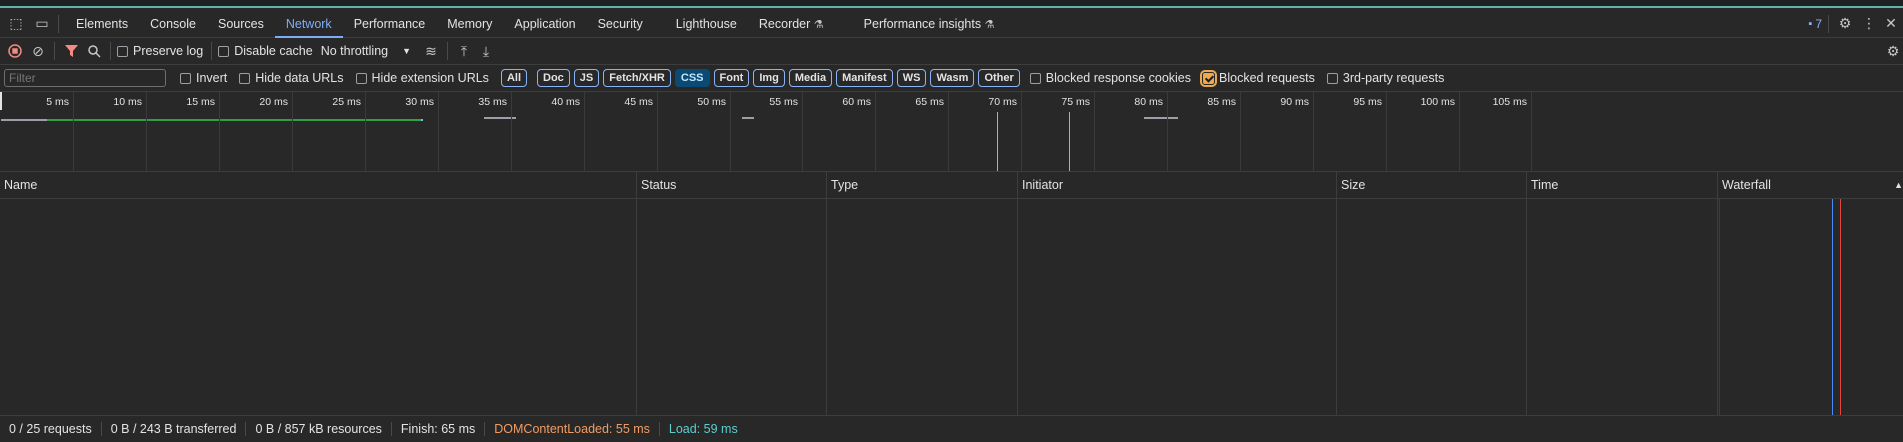  Describe the element at coordinates (160, 51) in the screenshot. I see `preserve-log-checkbox: Preserve log` at that location.